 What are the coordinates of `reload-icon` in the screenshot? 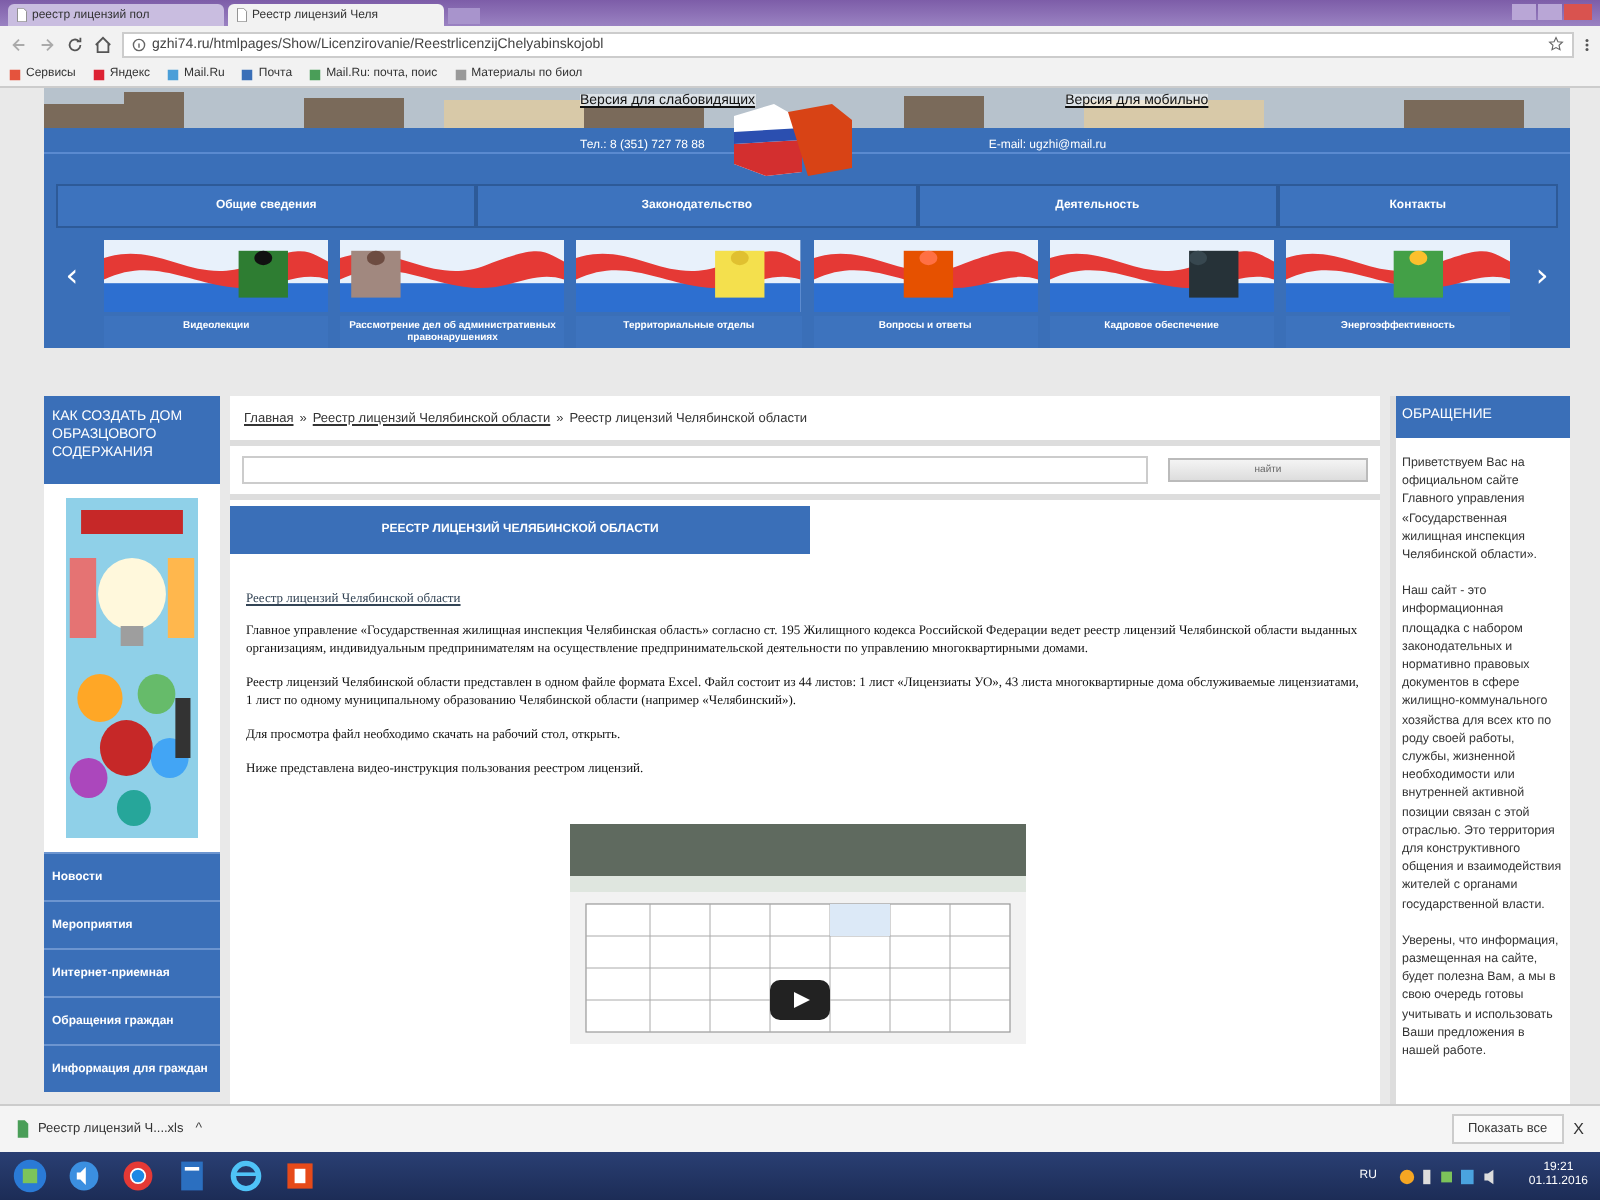 It's located at (75, 44).